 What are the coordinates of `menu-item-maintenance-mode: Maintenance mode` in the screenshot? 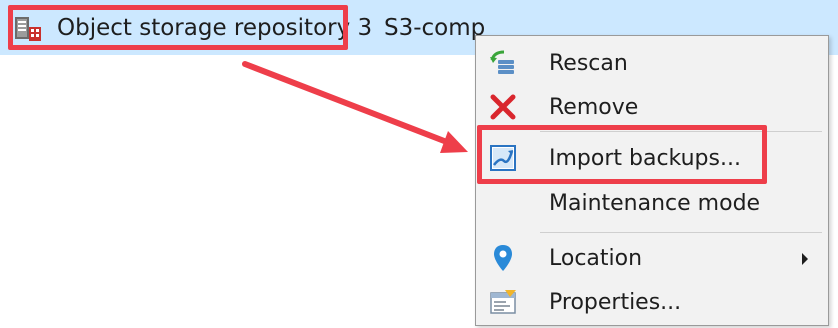 It's located at (652, 204).